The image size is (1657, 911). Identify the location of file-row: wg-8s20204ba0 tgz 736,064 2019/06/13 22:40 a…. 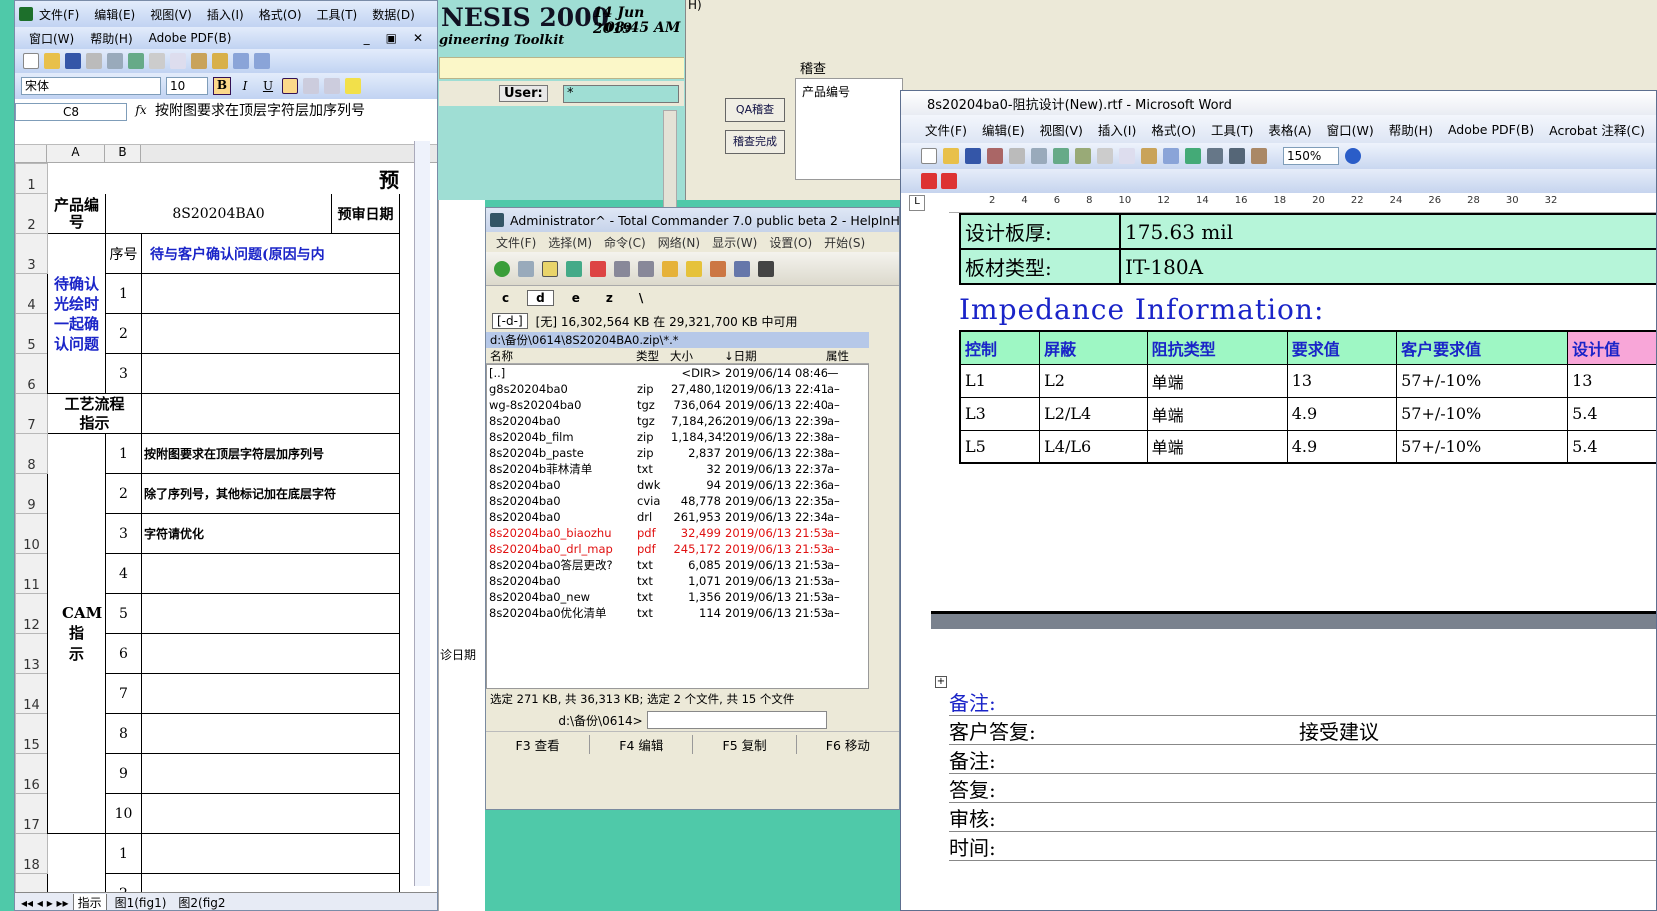
(677, 405).